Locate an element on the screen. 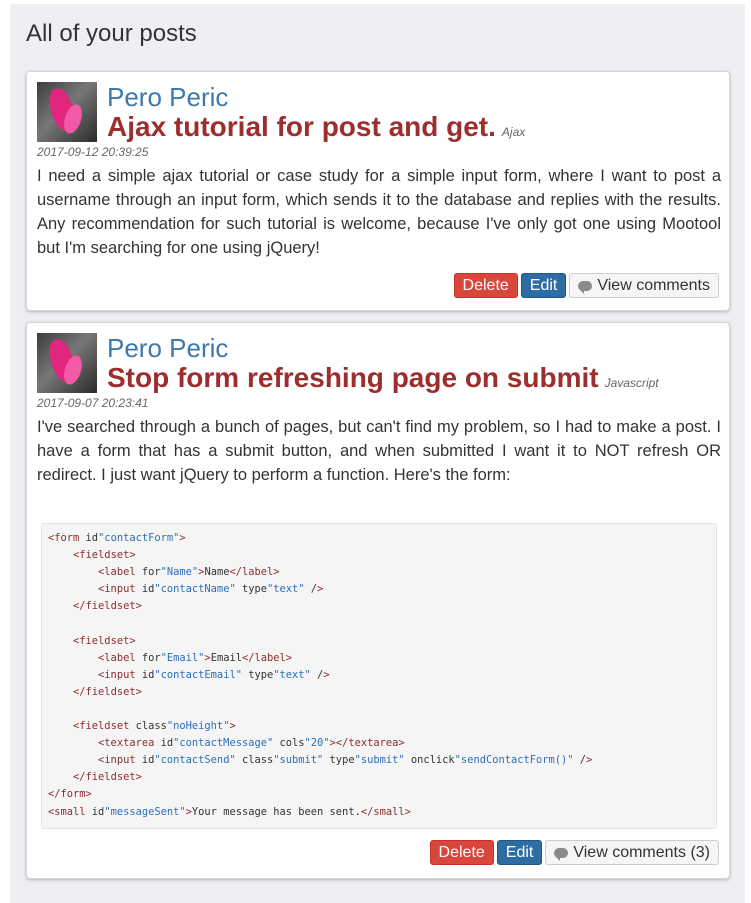  view-comments-label: View comments (3) is located at coordinates (641, 852).